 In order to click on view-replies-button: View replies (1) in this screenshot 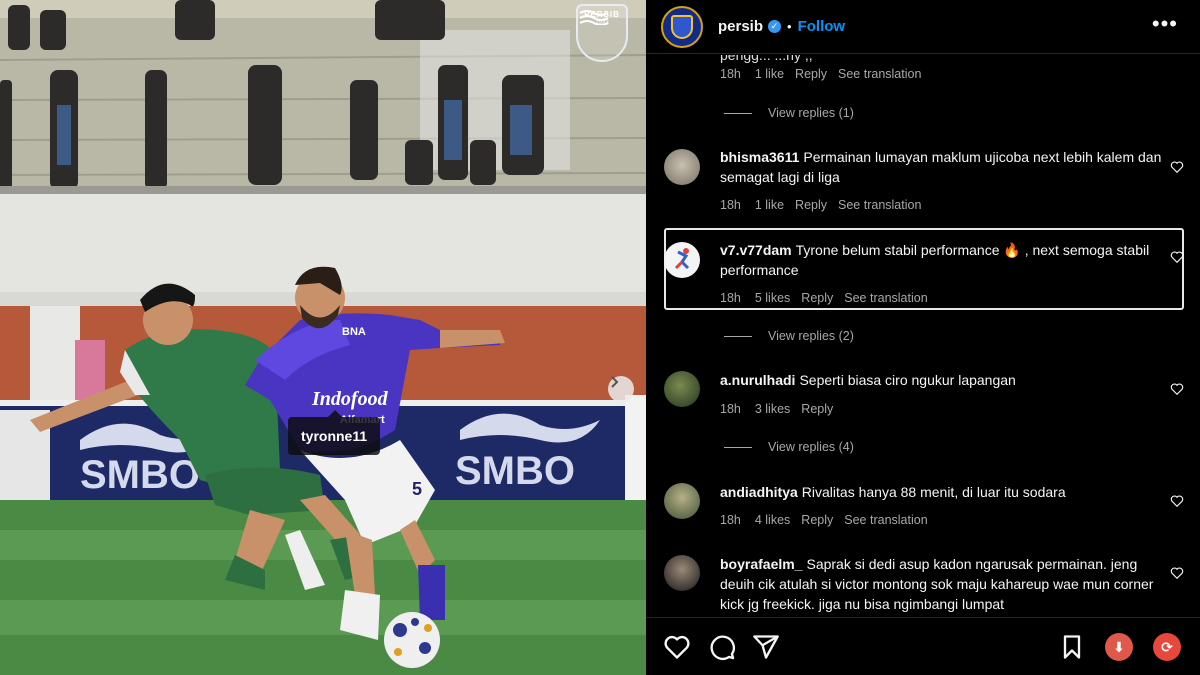, I will do `click(789, 113)`.